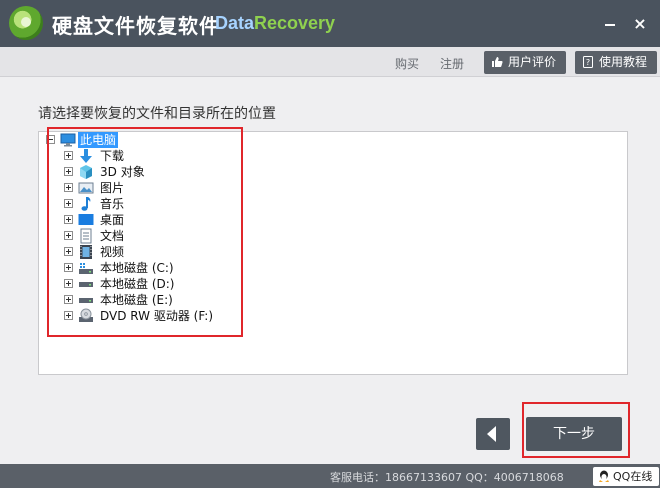 The width and height of the screenshot is (670, 488). I want to click on qq-online-button: QQ在线, so click(626, 476).